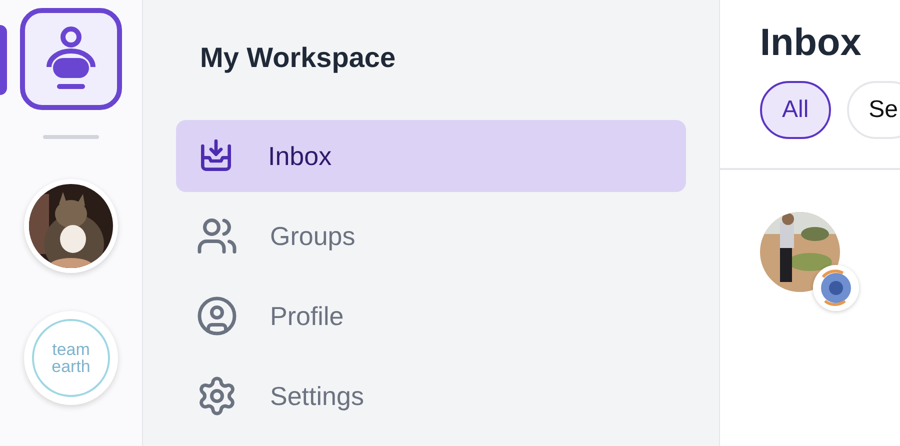 The width and height of the screenshot is (900, 446). What do you see at coordinates (313, 236) in the screenshot?
I see `nav-label: Groups` at bounding box center [313, 236].